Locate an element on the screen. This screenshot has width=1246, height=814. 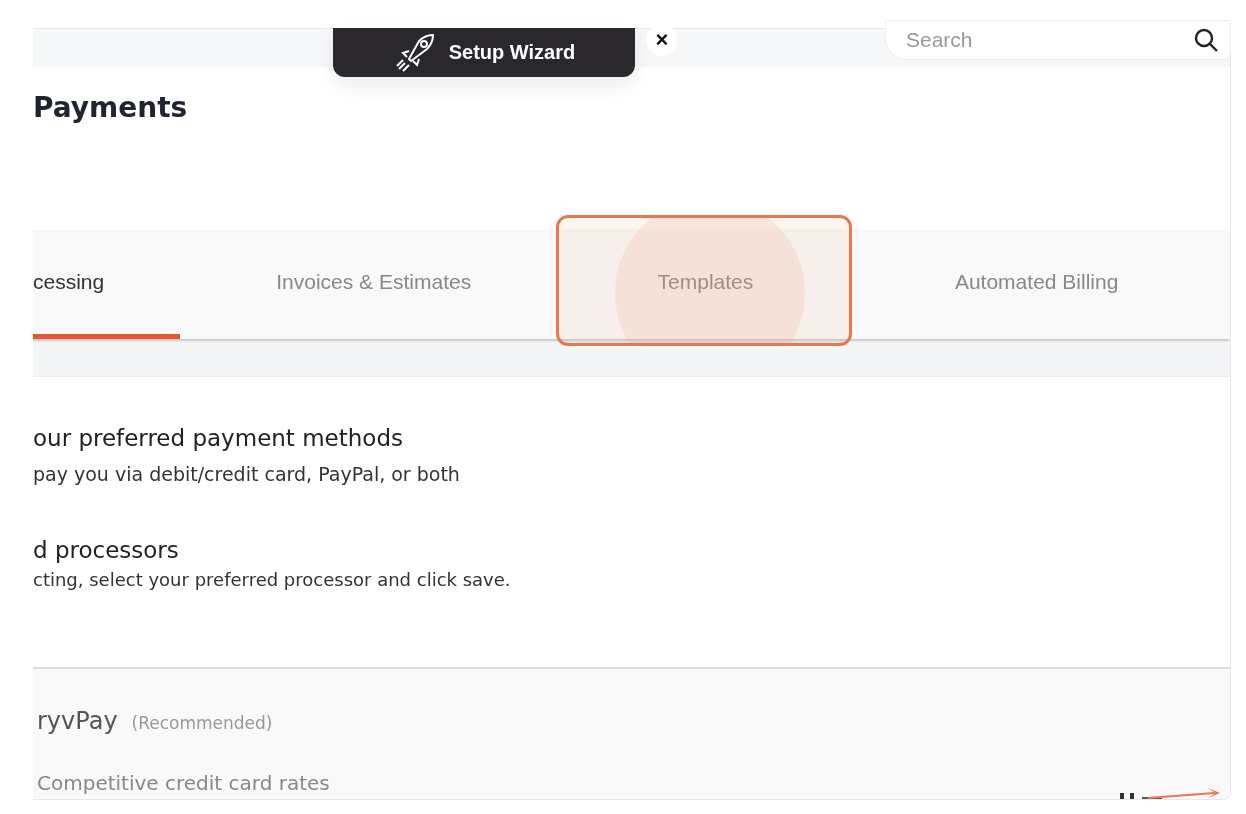
search-field: Search is located at coordinates (1058, 40).